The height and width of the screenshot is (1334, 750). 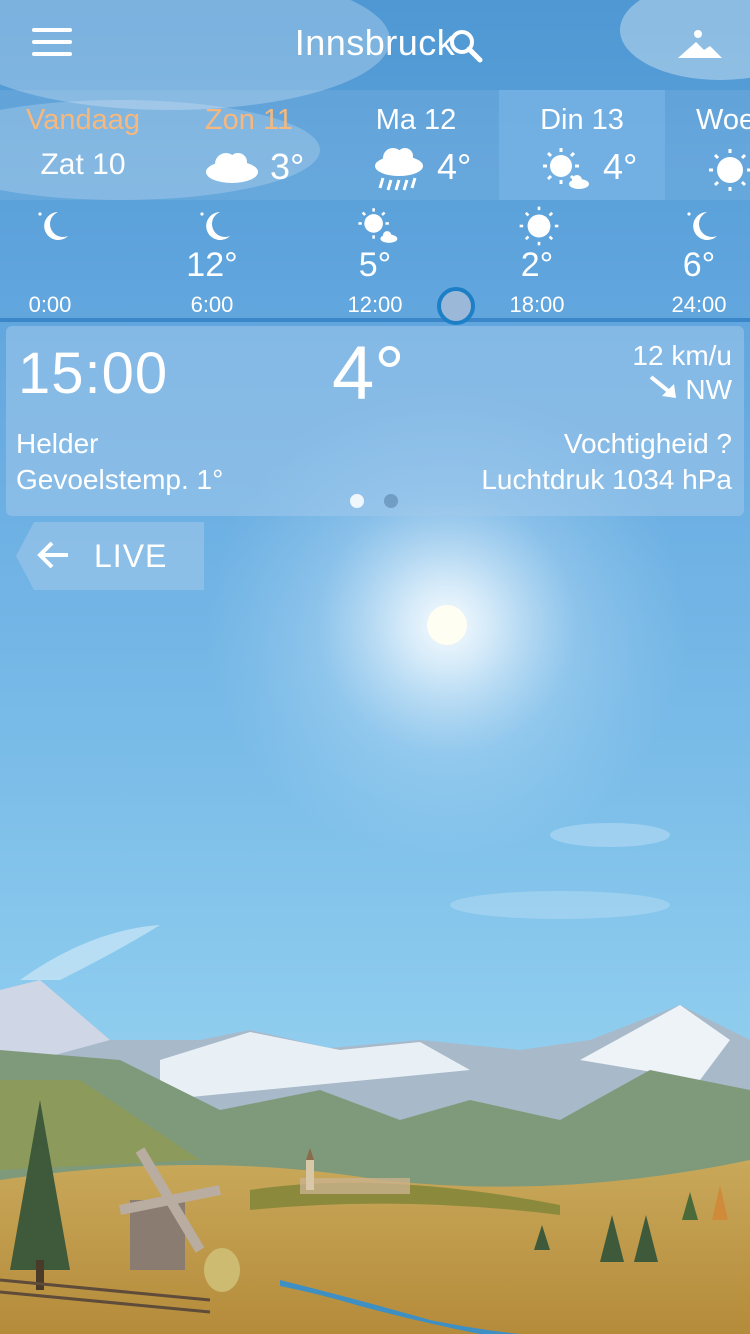 What do you see at coordinates (212, 265) in the screenshot?
I see `hour-temp: 12°` at bounding box center [212, 265].